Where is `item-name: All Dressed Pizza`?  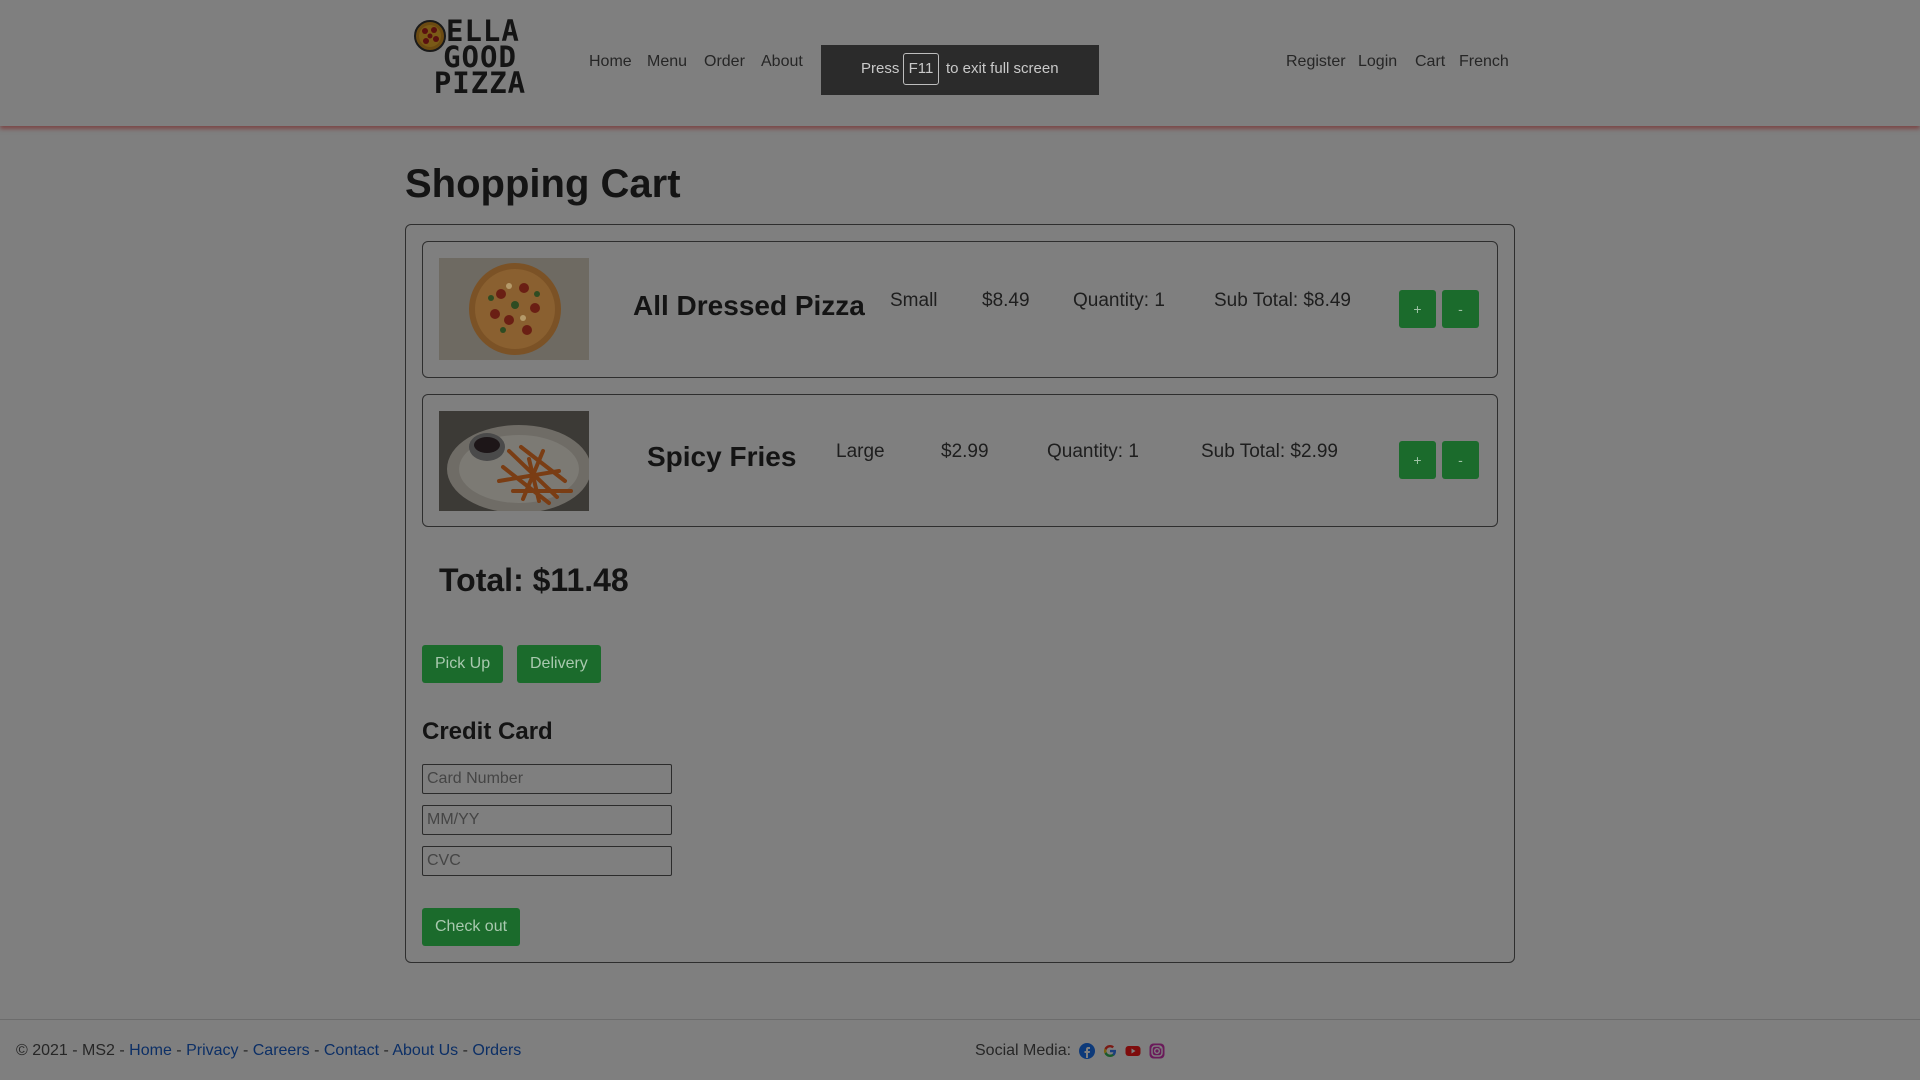
item-name: All Dressed Pizza is located at coordinates (749, 305).